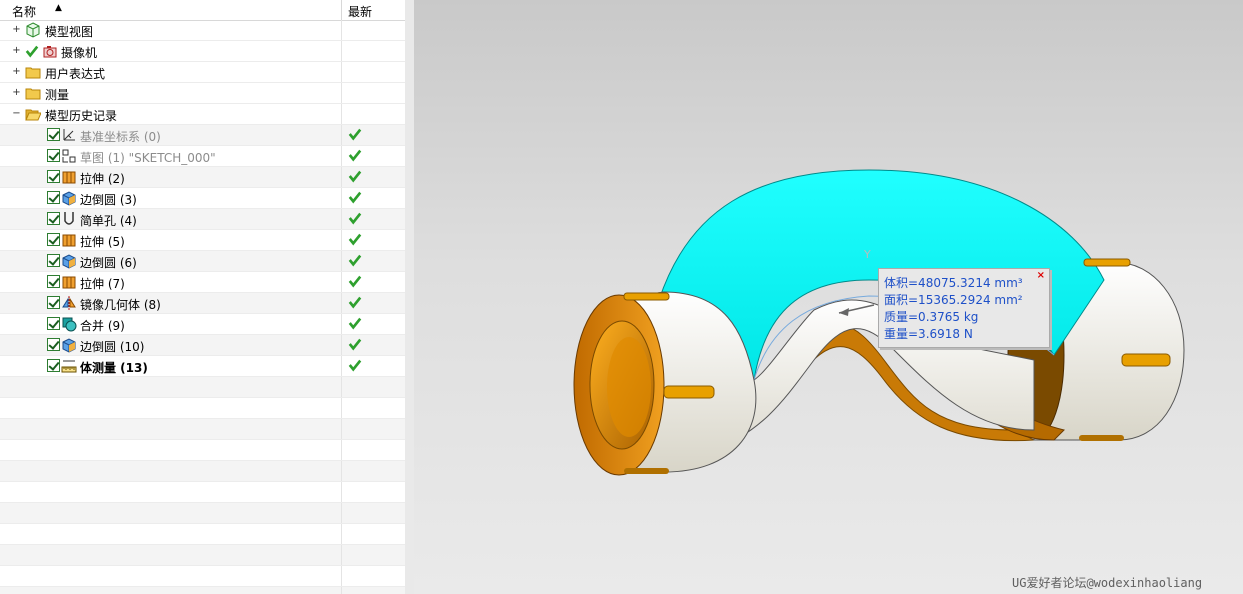 This screenshot has height=594, width=1243. Describe the element at coordinates (202, 198) in the screenshot. I see `feature-row: 边倒圆 (3)` at that location.